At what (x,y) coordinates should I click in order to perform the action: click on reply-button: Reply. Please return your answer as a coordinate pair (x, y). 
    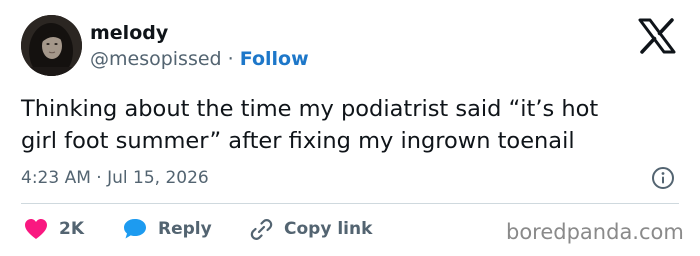
    Looking at the image, I should click on (167, 229).